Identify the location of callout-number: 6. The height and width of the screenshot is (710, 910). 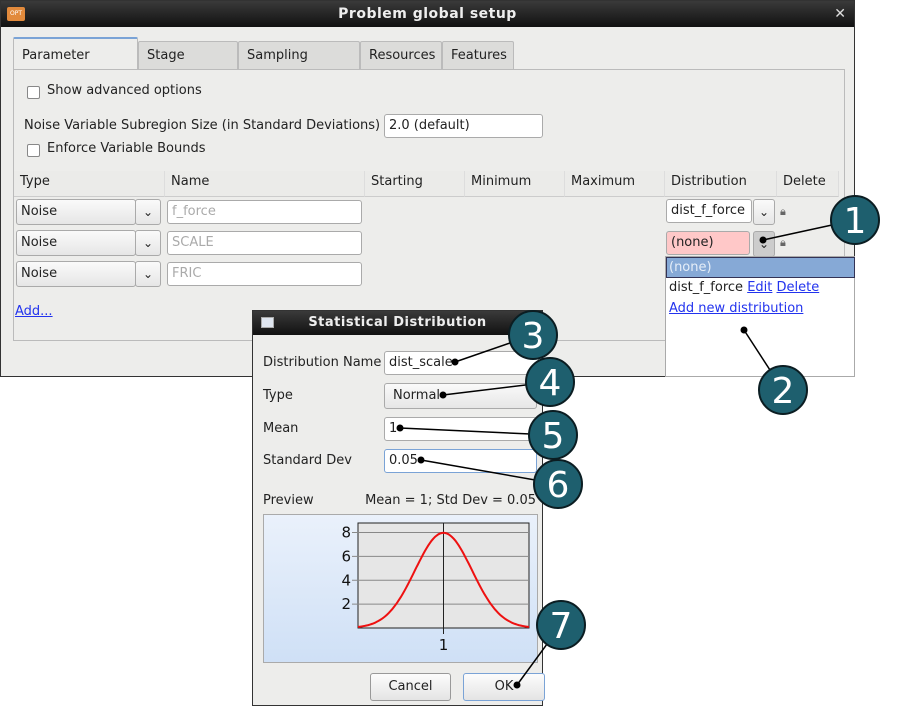
(558, 485).